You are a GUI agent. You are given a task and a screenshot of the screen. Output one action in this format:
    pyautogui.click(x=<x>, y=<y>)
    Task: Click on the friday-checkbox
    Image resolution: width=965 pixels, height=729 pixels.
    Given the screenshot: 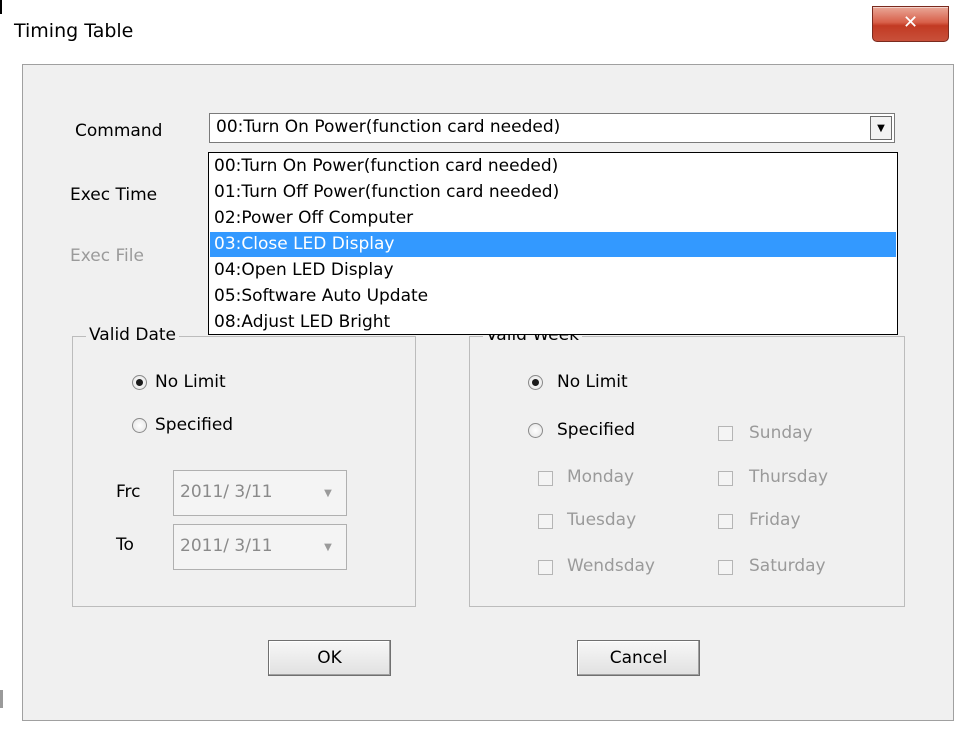 What is the action you would take?
    pyautogui.click(x=725, y=521)
    